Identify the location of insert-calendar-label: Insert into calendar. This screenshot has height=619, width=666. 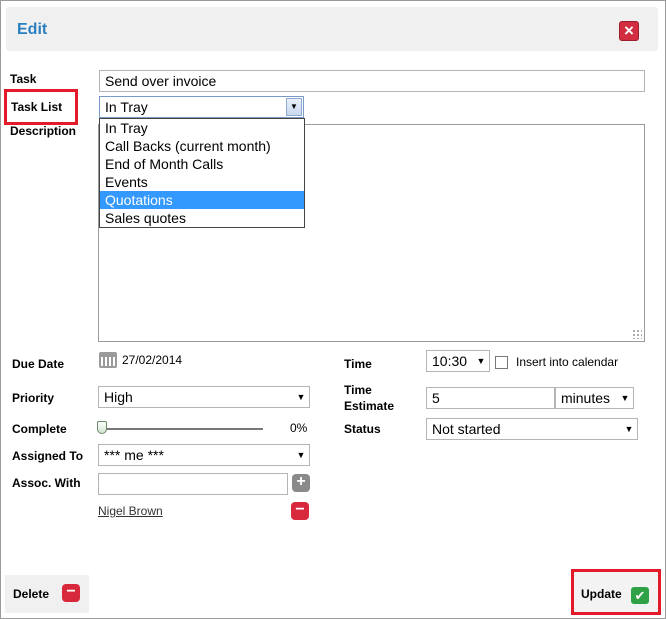
(567, 362).